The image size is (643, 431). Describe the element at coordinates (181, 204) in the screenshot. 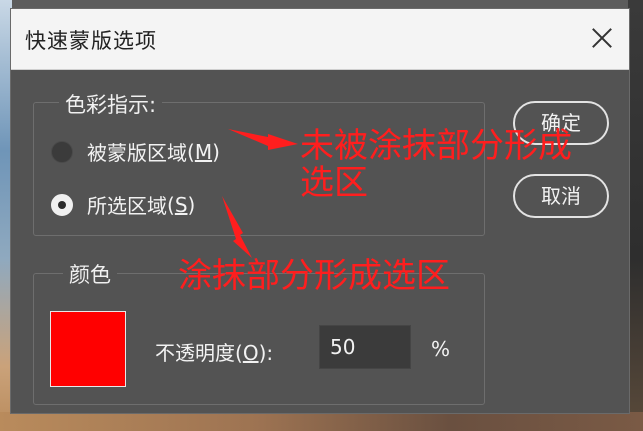

I see `shortcut-key: S` at that location.